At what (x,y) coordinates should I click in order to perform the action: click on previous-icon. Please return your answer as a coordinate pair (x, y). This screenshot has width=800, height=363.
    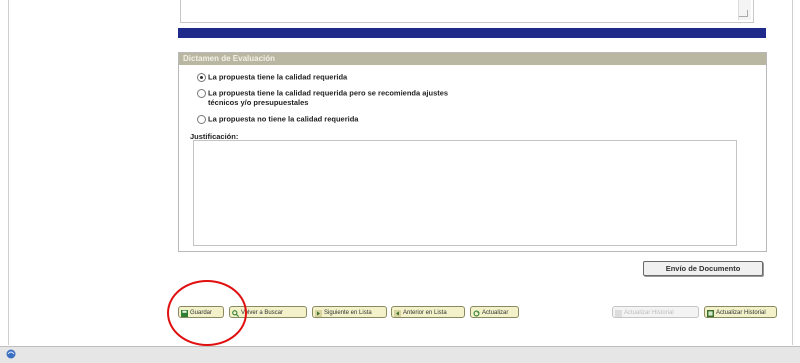
    Looking at the image, I should click on (397, 313).